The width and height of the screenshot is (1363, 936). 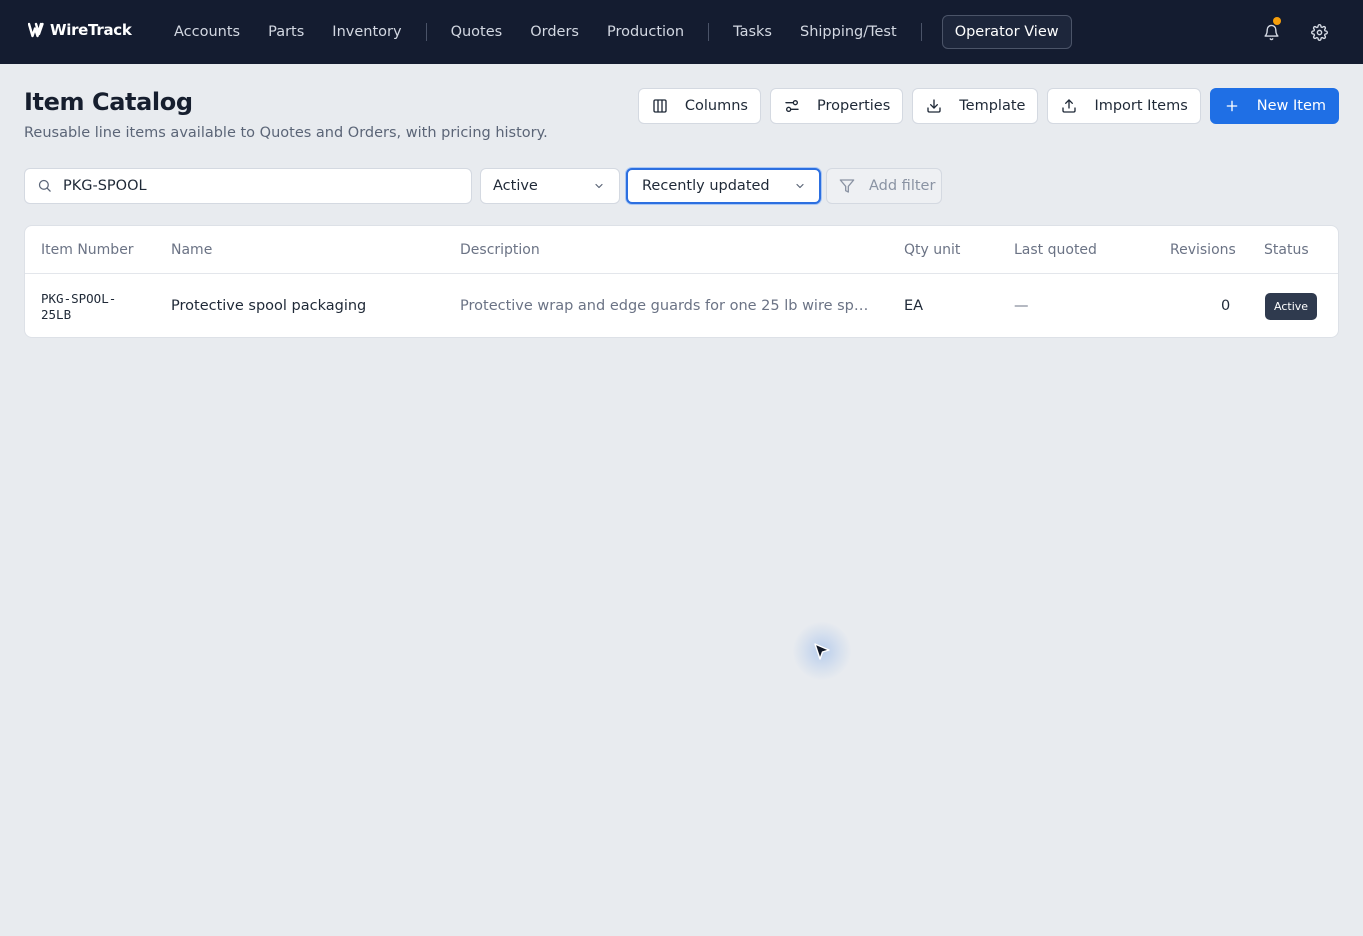 I want to click on properties-button: Properties, so click(x=837, y=106).